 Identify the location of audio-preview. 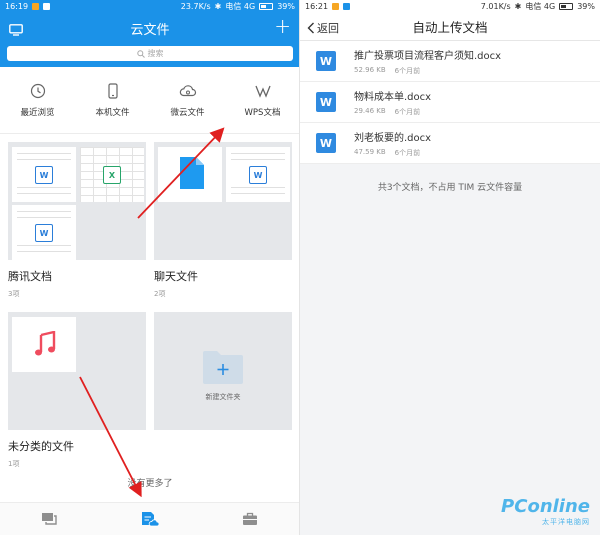
(44, 344).